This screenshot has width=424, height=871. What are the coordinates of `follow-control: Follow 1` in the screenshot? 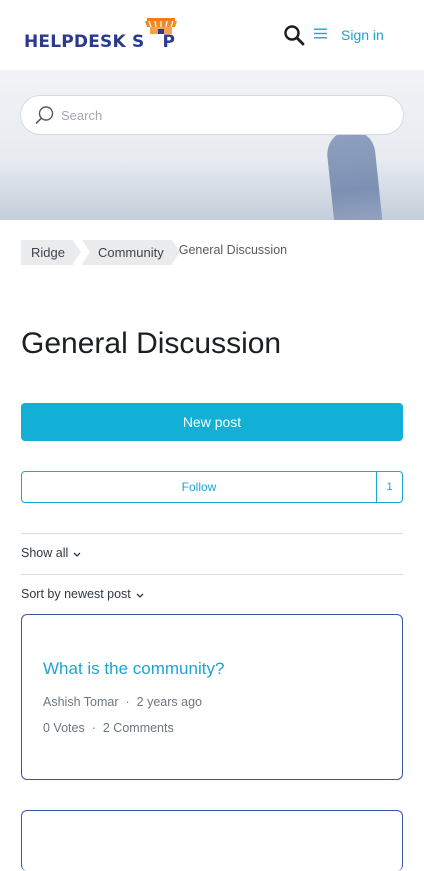 It's located at (212, 487).